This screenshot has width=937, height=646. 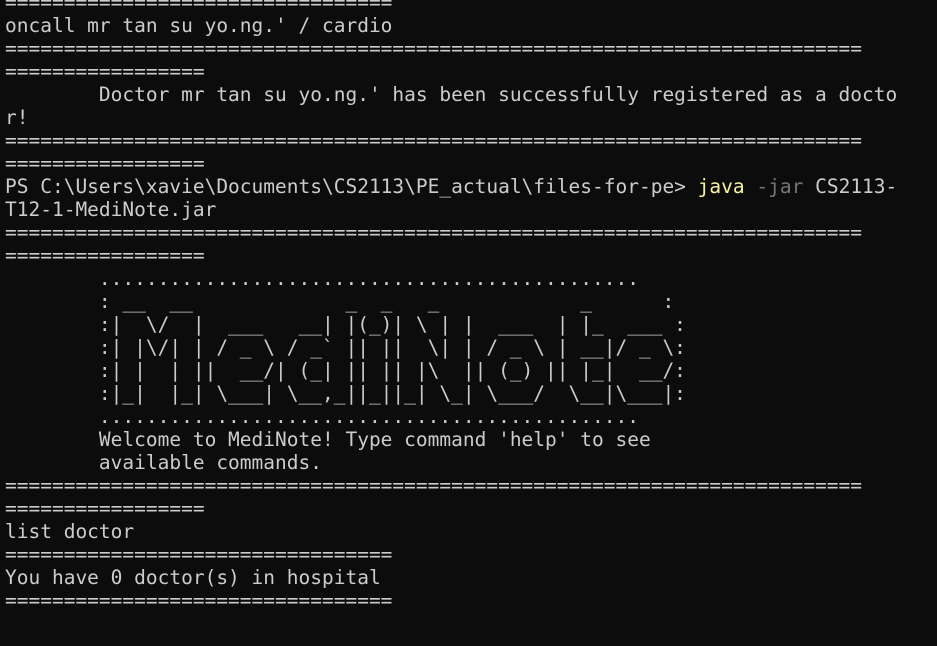 What do you see at coordinates (340, 301) in the screenshot?
I see `logo-art: : __ __ _ _ _ _ :` at bounding box center [340, 301].